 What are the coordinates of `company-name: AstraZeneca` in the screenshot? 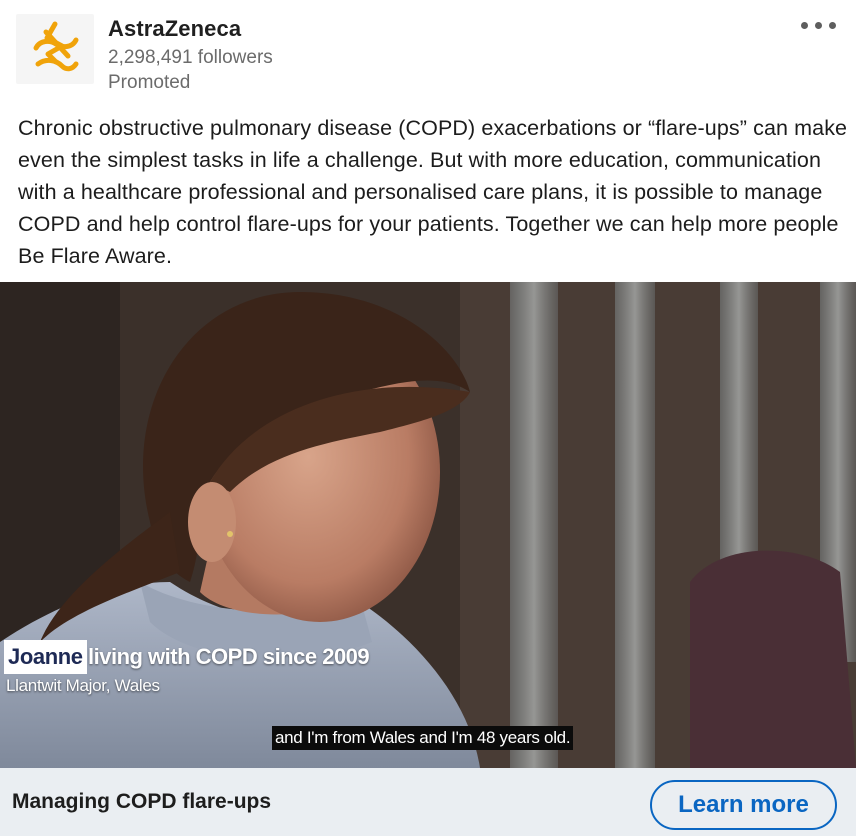 It's located at (174, 29).